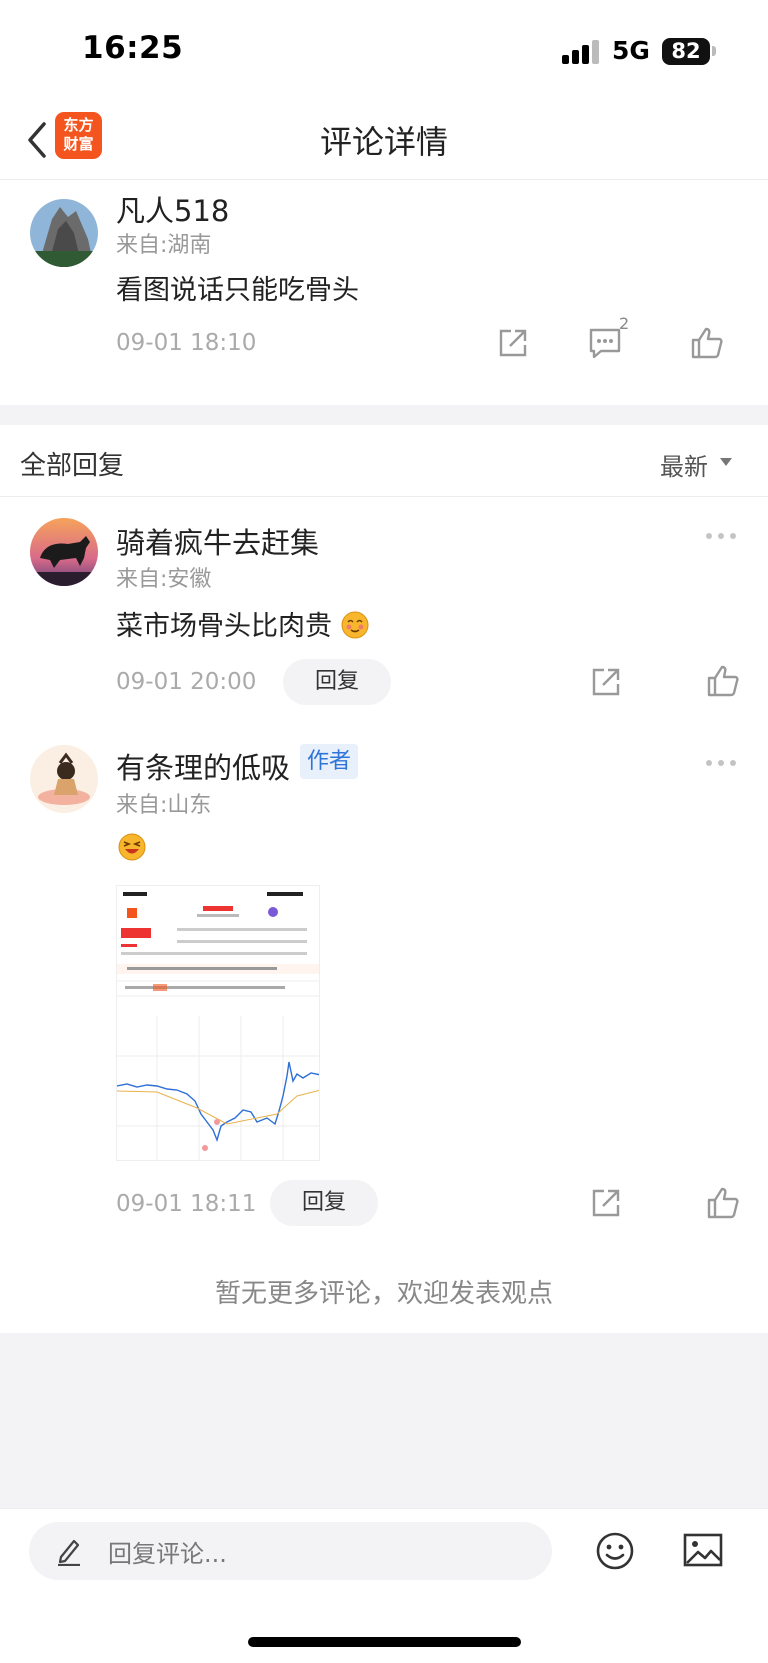 The image size is (768, 1663). I want to click on replies-title: 全部回复, so click(72, 466).